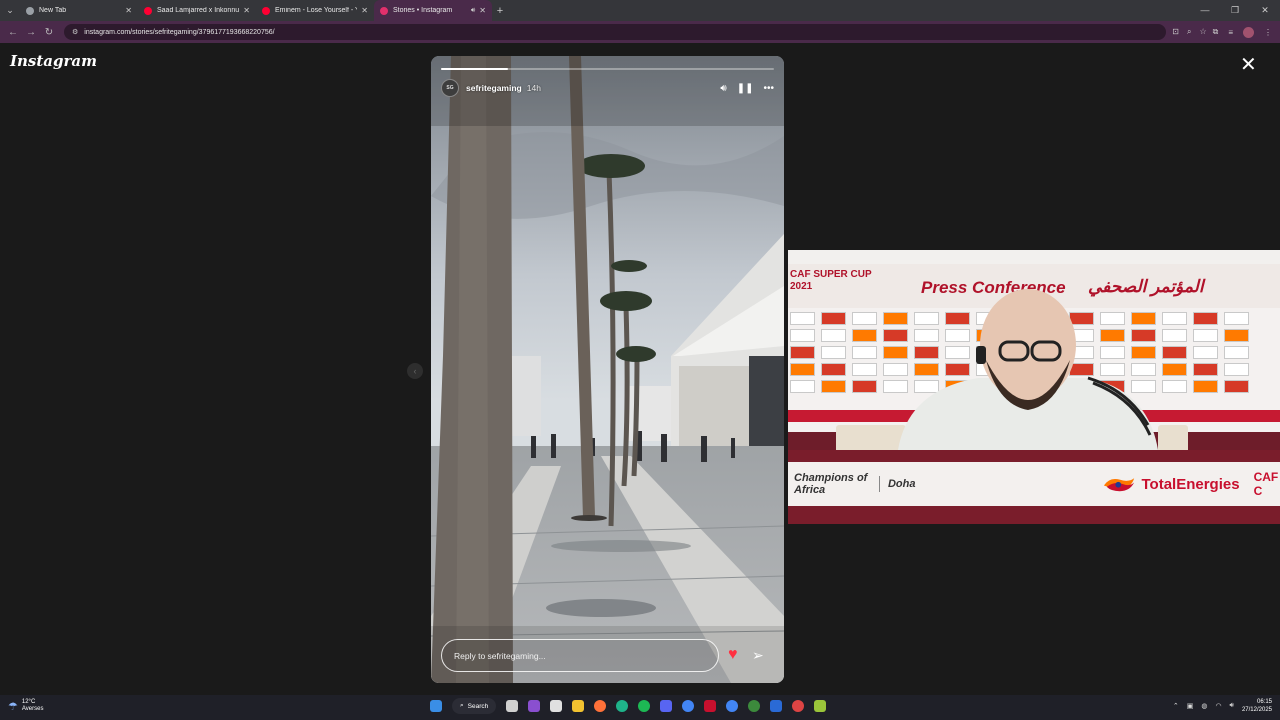 The width and height of the screenshot is (1280, 720). Describe the element at coordinates (53, 10) in the screenshot. I see `tab-title: New Tab` at that location.